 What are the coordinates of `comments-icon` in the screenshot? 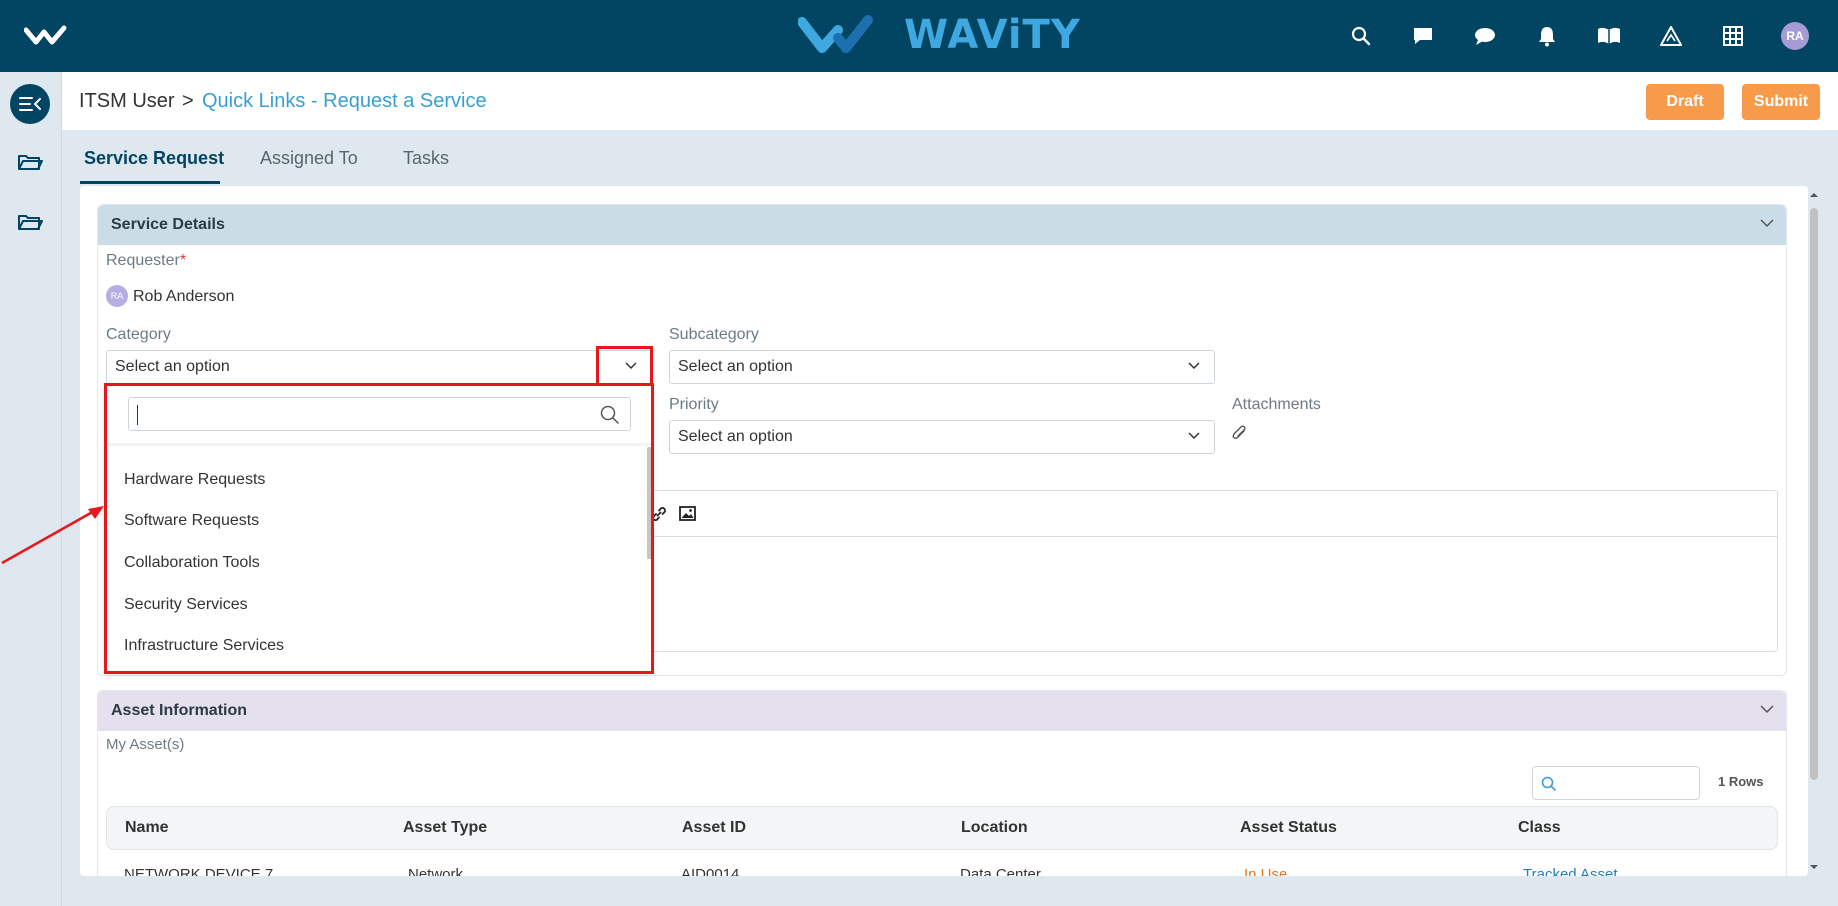 It's located at (1485, 36).